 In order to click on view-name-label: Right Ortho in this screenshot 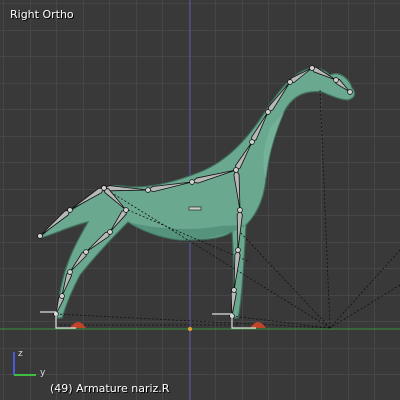, I will do `click(42, 14)`.